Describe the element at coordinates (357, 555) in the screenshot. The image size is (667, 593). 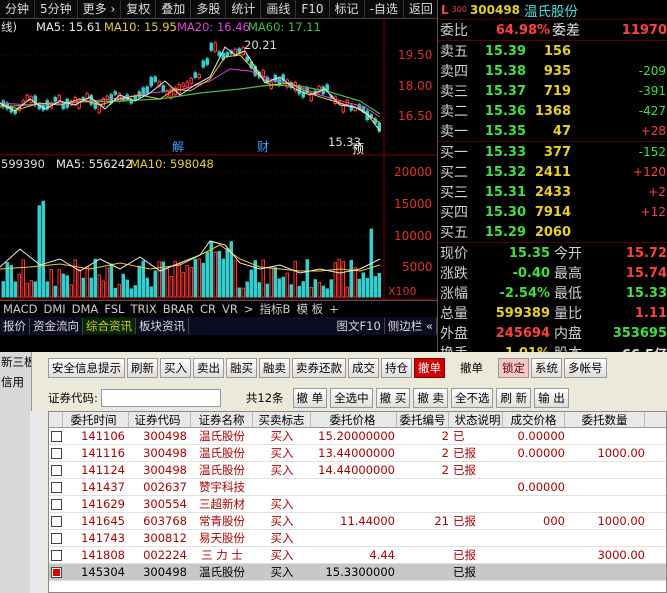
I see `table-row: 141808 002224 三 力 士 买入 4.44 已报 3000.00` at that location.